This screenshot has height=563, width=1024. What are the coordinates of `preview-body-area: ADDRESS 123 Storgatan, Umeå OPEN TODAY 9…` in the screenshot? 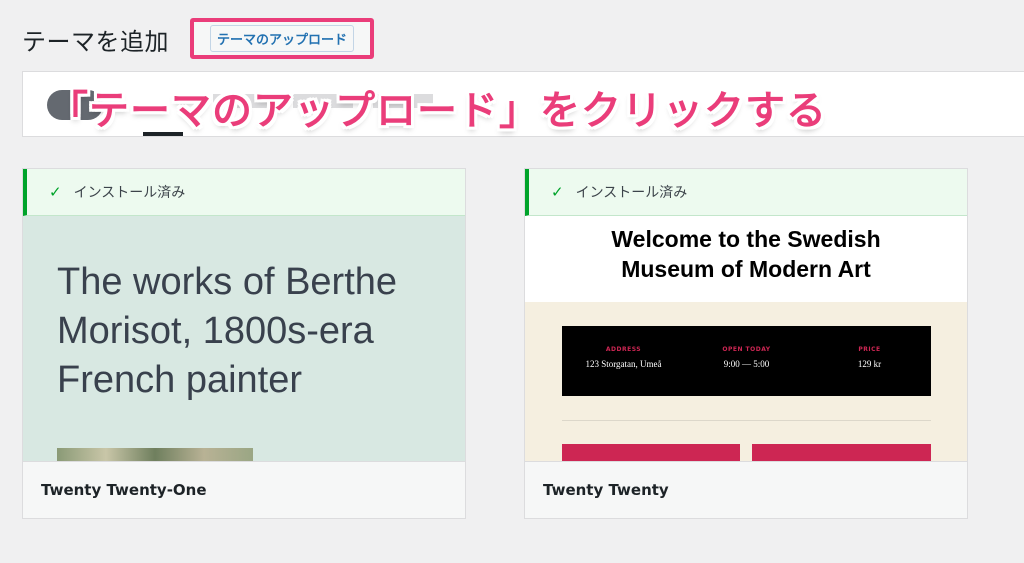 It's located at (746, 382).